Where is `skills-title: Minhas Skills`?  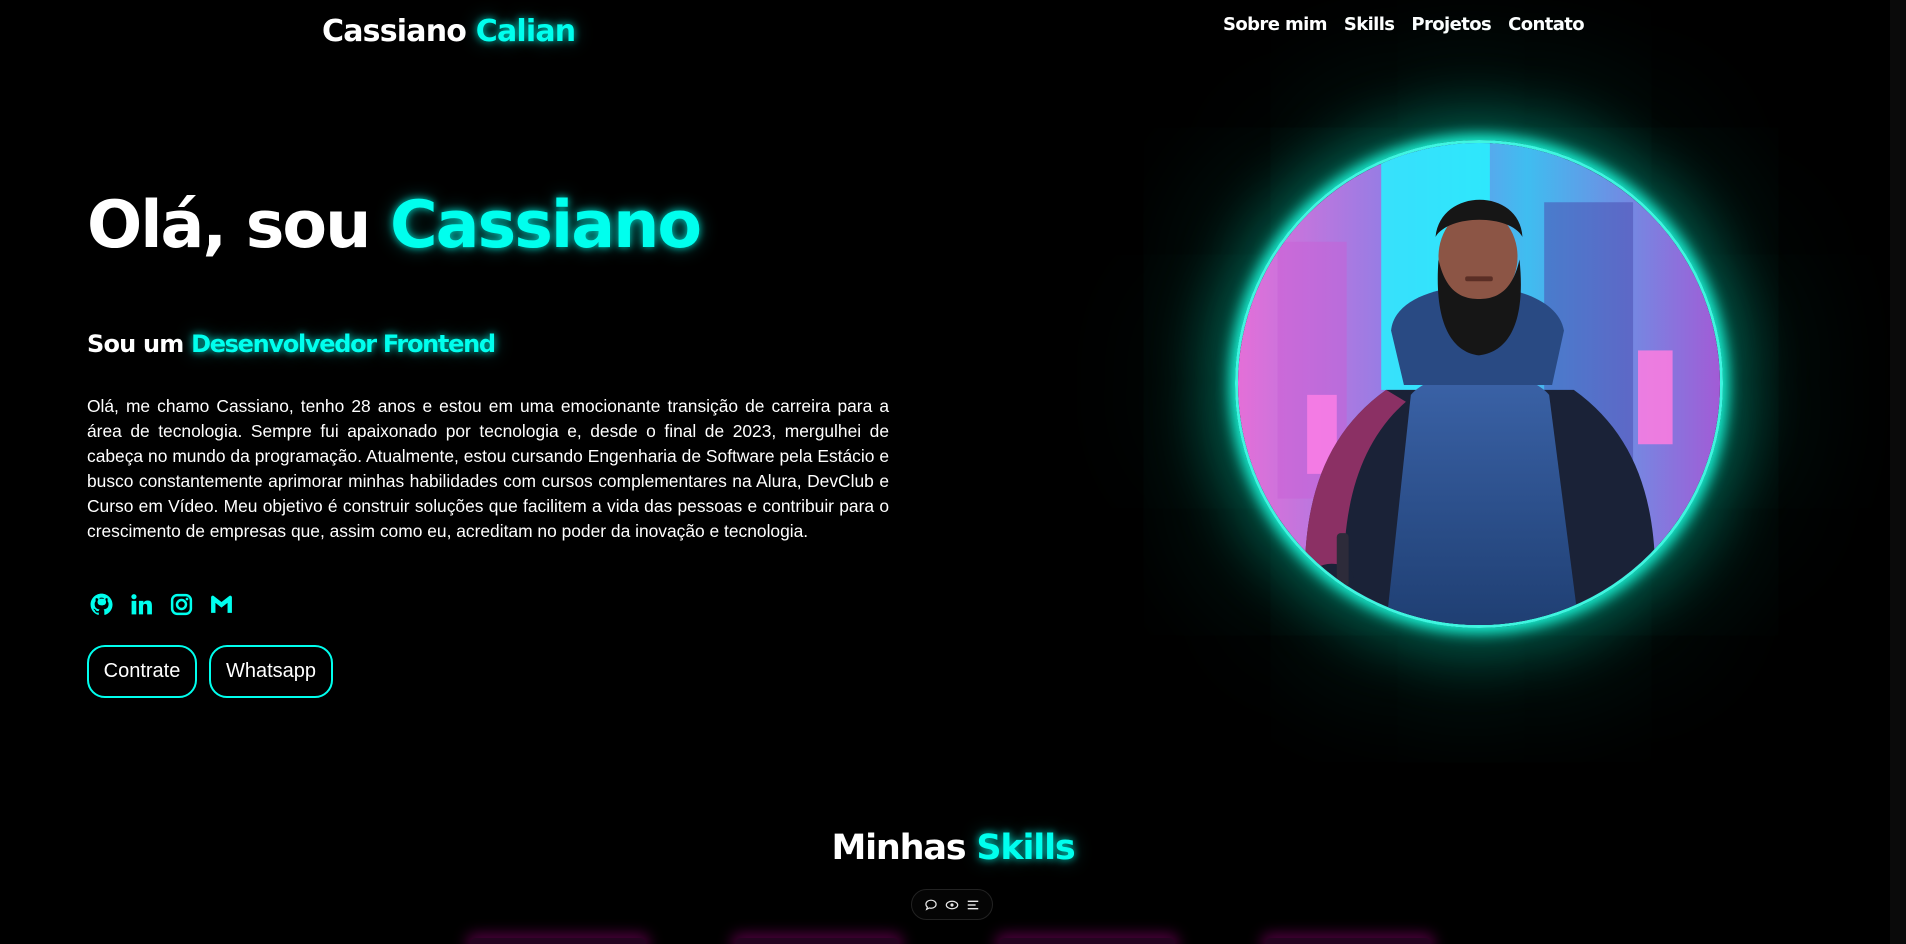
skills-title: Minhas Skills is located at coordinates (953, 848).